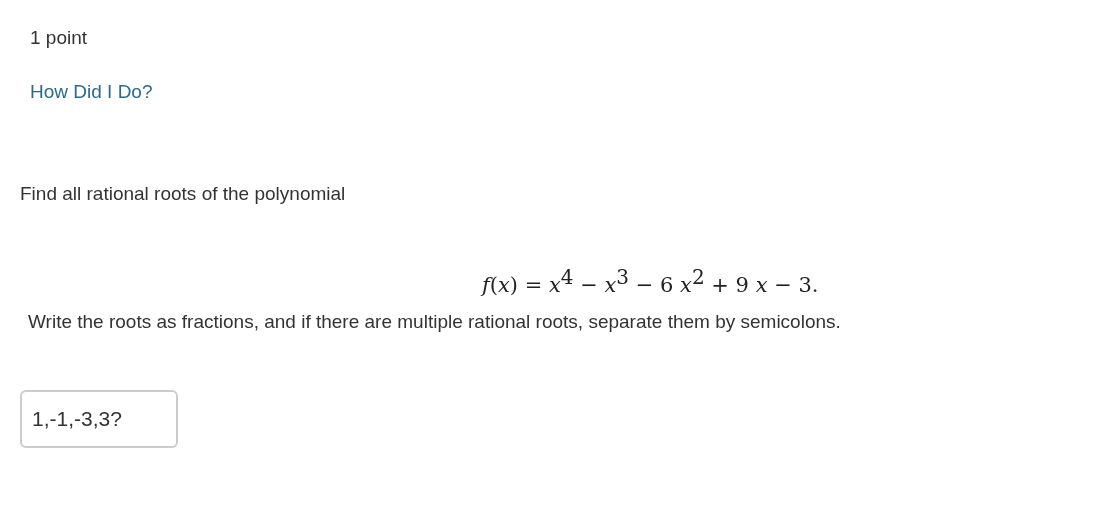  I want to click on points-label: 1 point, so click(59, 38).